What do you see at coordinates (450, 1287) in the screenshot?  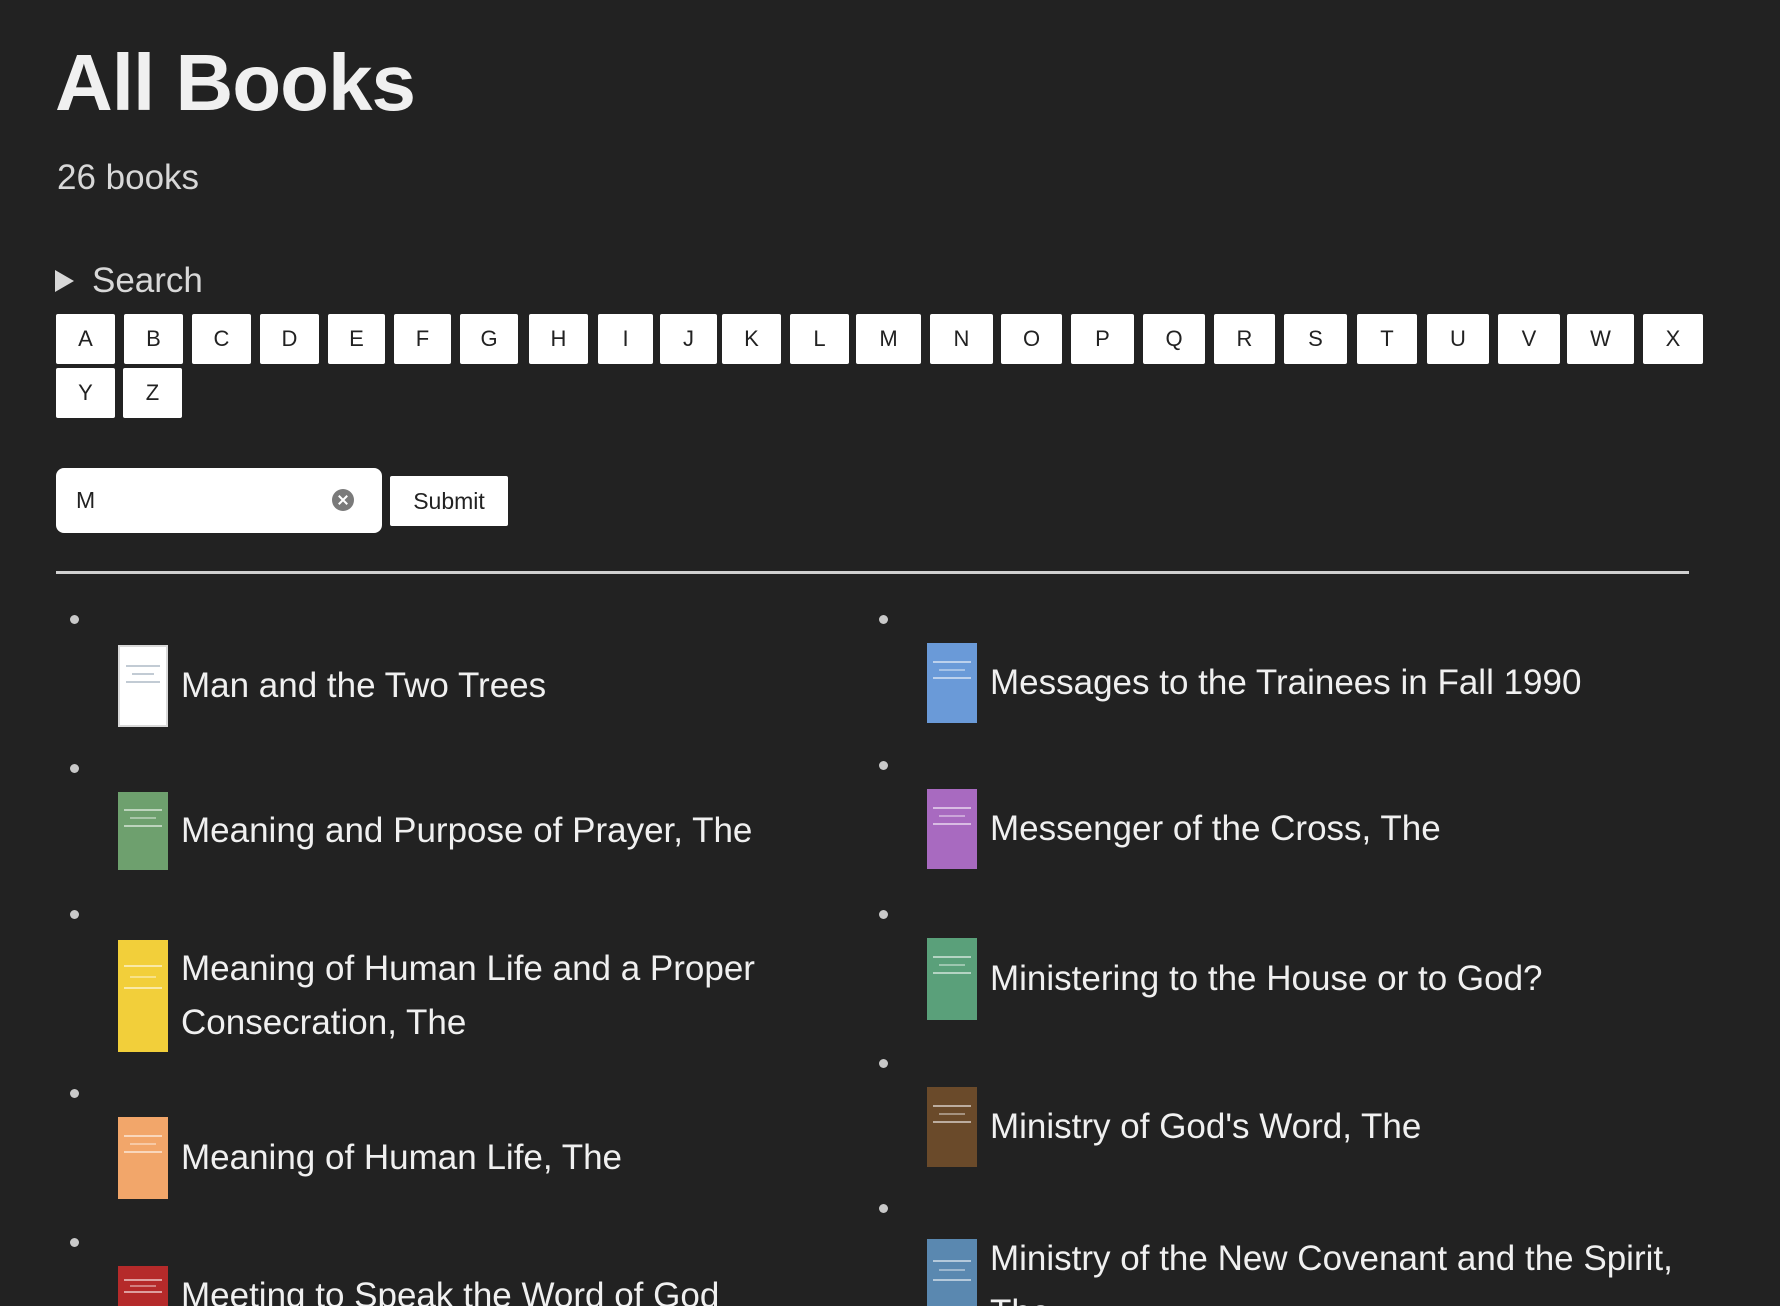 I see `book-title: Meeting to Speak the Word of God` at bounding box center [450, 1287].